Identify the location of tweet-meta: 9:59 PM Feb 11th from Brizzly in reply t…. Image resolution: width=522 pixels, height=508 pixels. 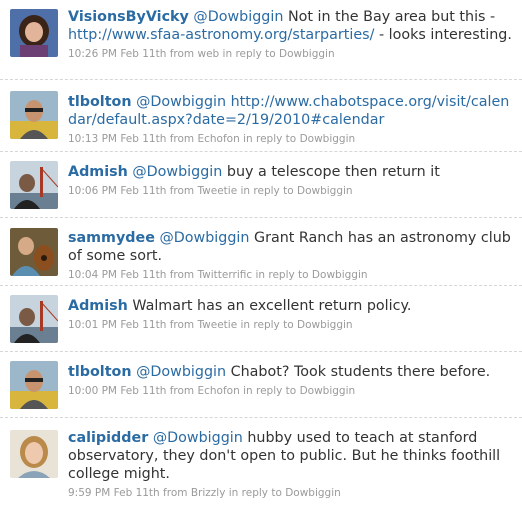
(204, 493).